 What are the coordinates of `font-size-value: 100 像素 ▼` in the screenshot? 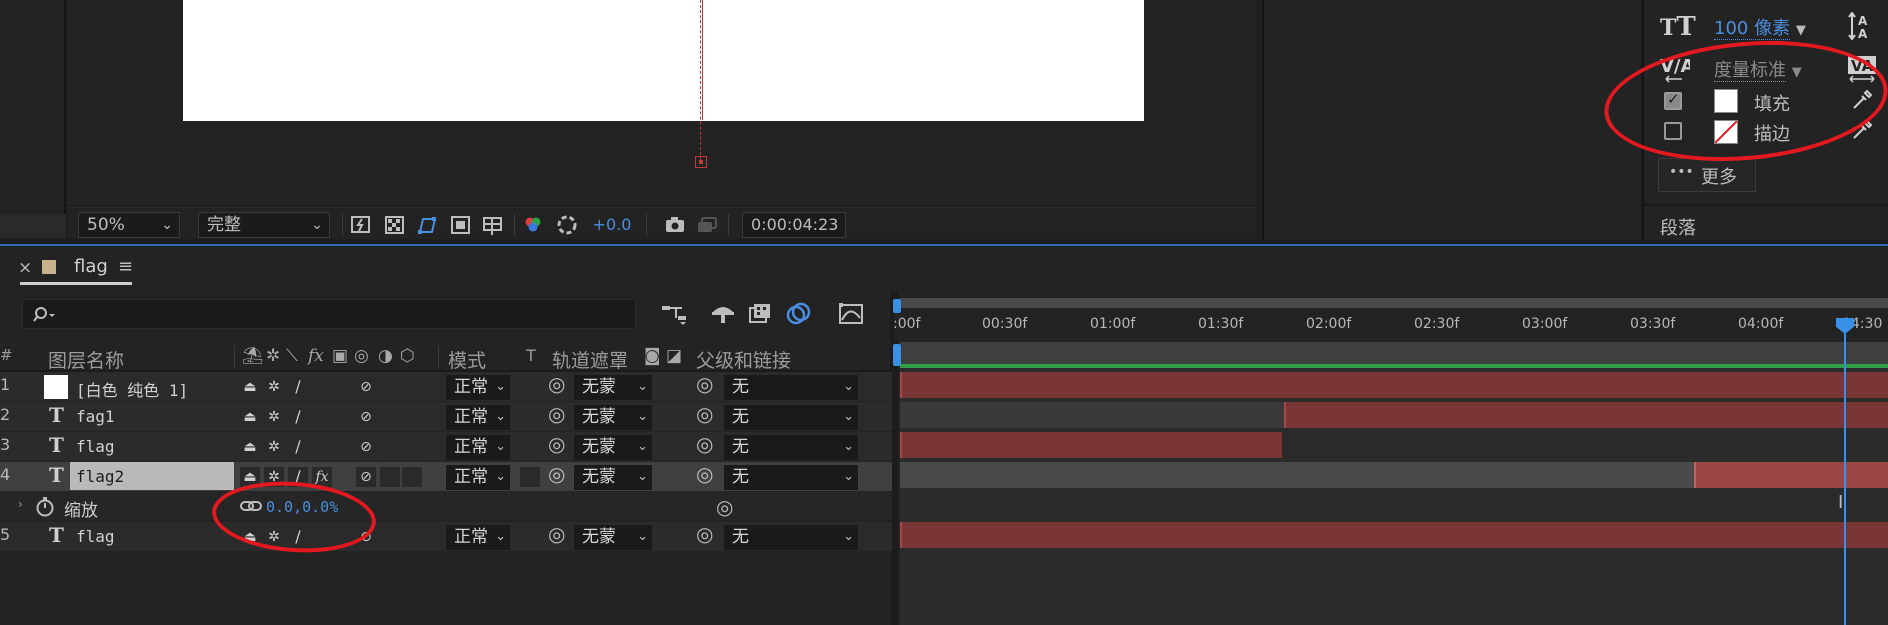 It's located at (1760, 27).